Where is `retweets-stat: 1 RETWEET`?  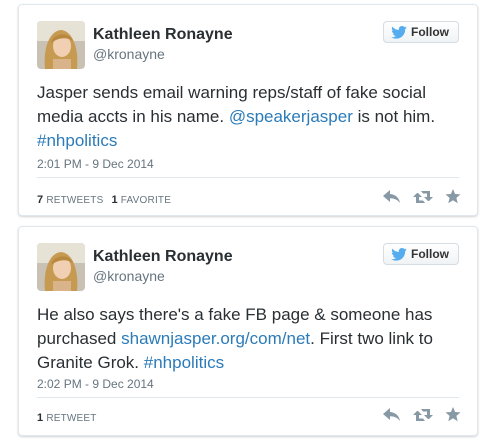
retweets-stat: 1 RETWEET is located at coordinates (67, 418).